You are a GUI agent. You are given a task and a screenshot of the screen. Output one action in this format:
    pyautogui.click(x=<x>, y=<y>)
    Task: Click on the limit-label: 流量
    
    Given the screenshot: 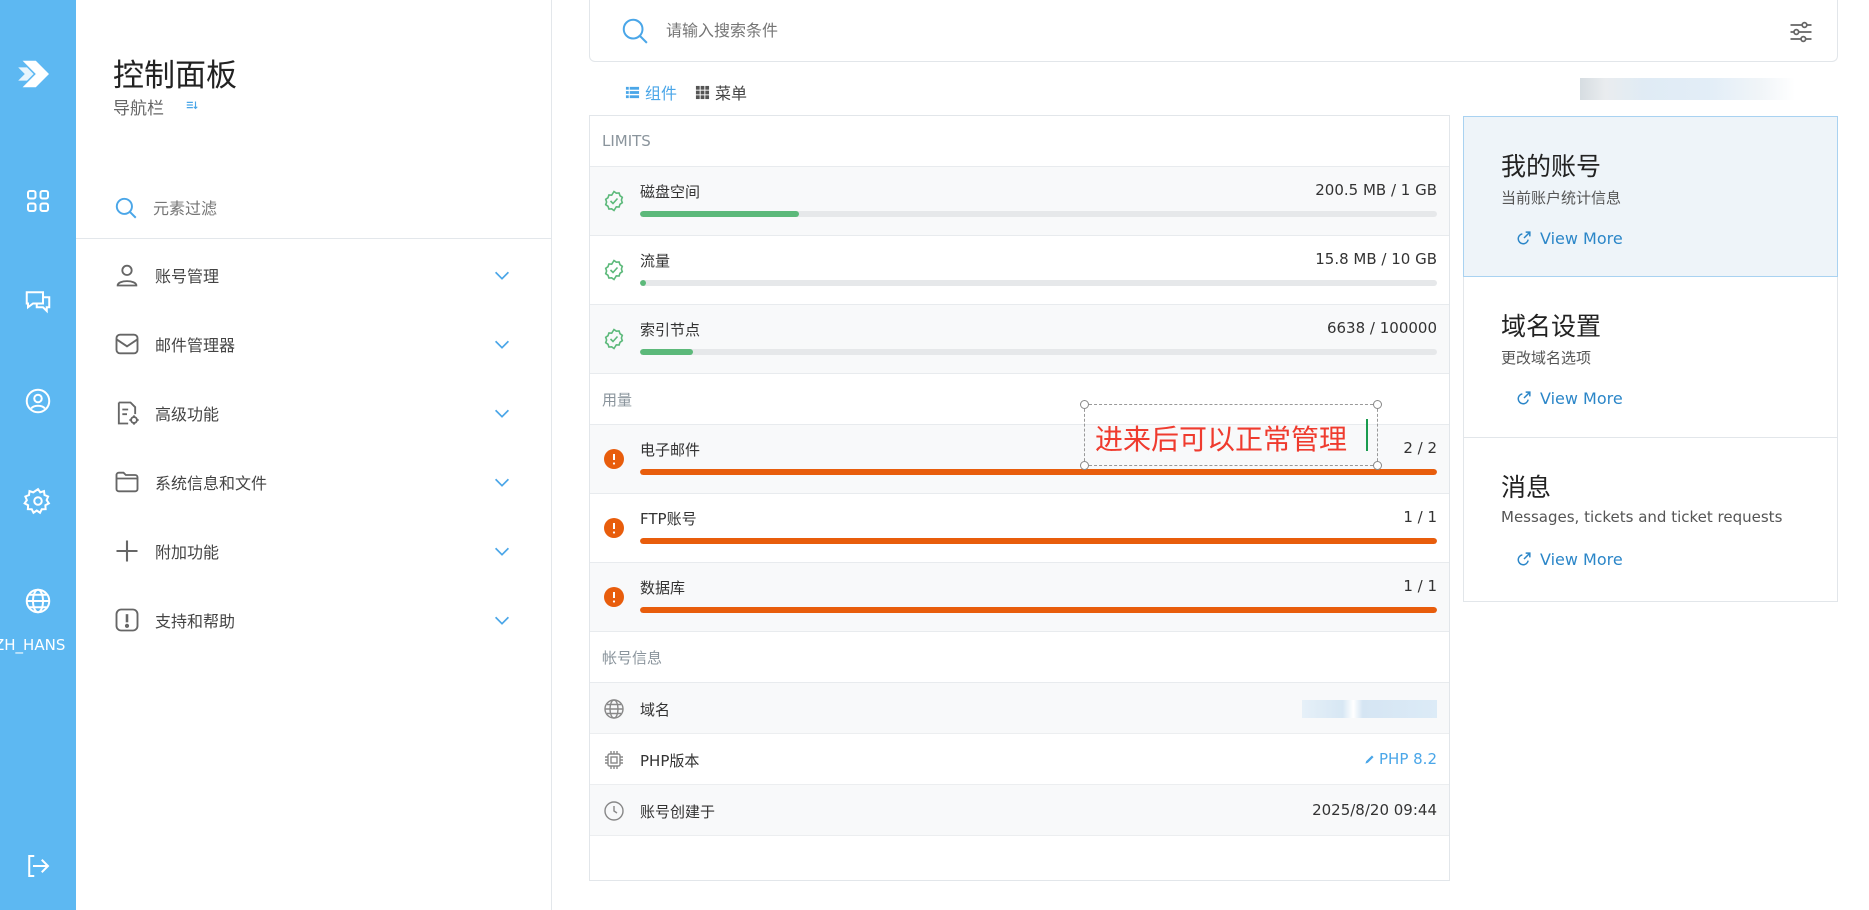 What is the action you would take?
    pyautogui.click(x=655, y=261)
    